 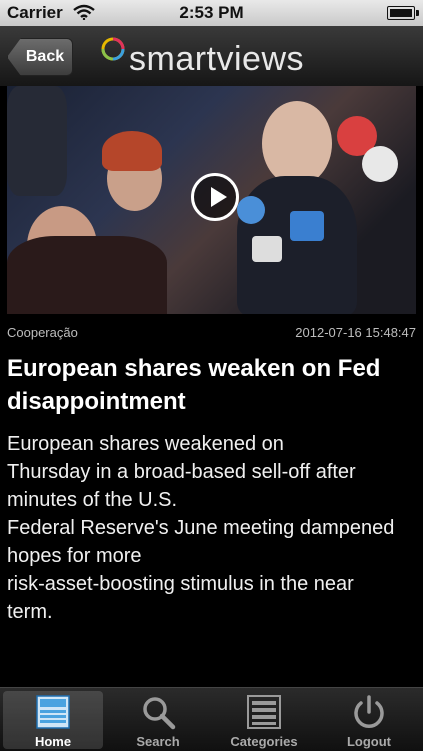 I want to click on list-icon, so click(x=264, y=712).